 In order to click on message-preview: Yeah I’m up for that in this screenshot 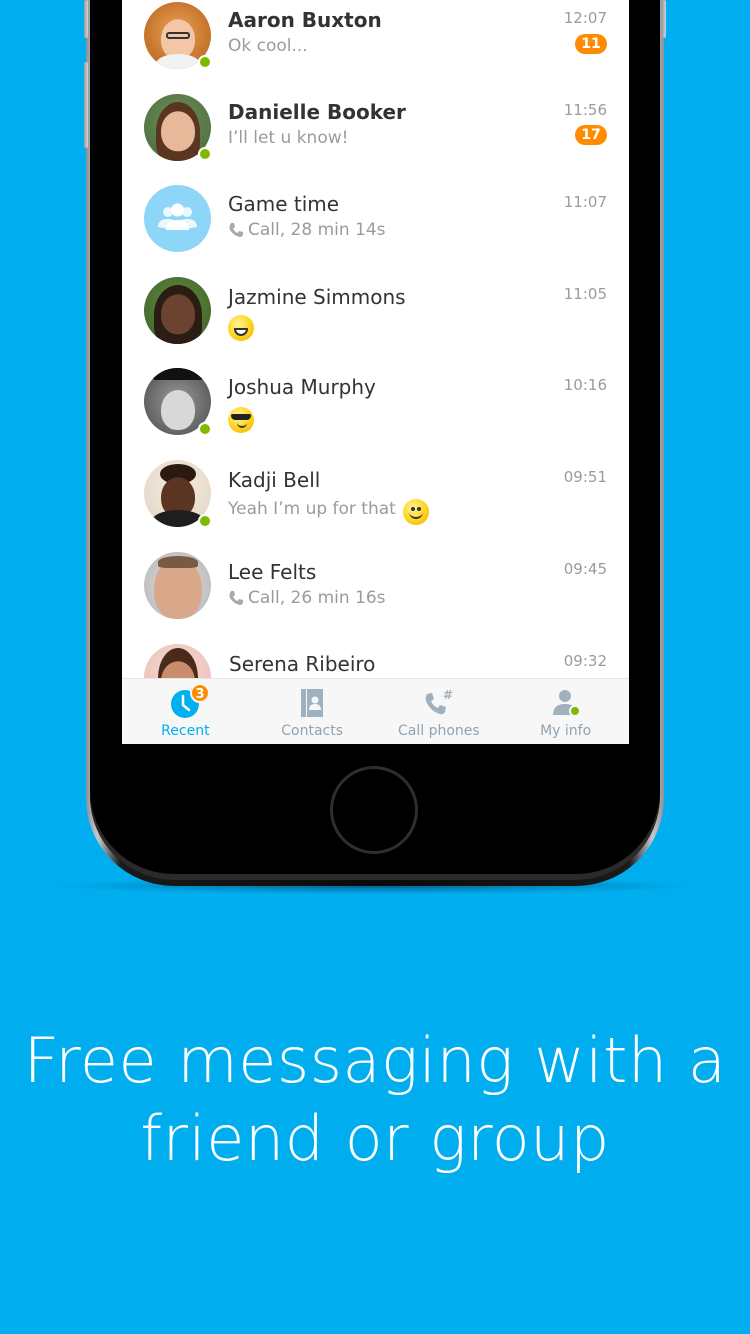, I will do `click(328, 510)`.